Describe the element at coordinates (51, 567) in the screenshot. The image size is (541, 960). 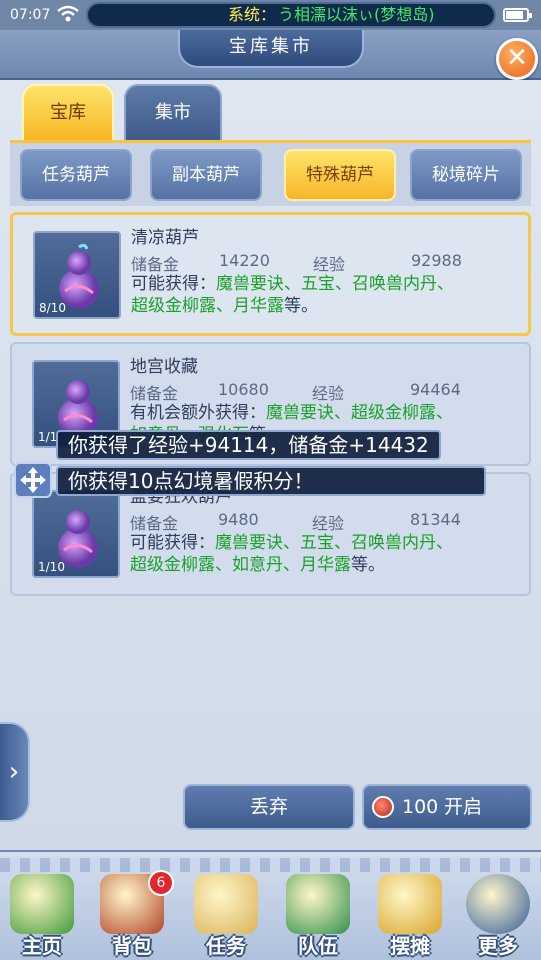
I see `item-count: 1/10` at that location.